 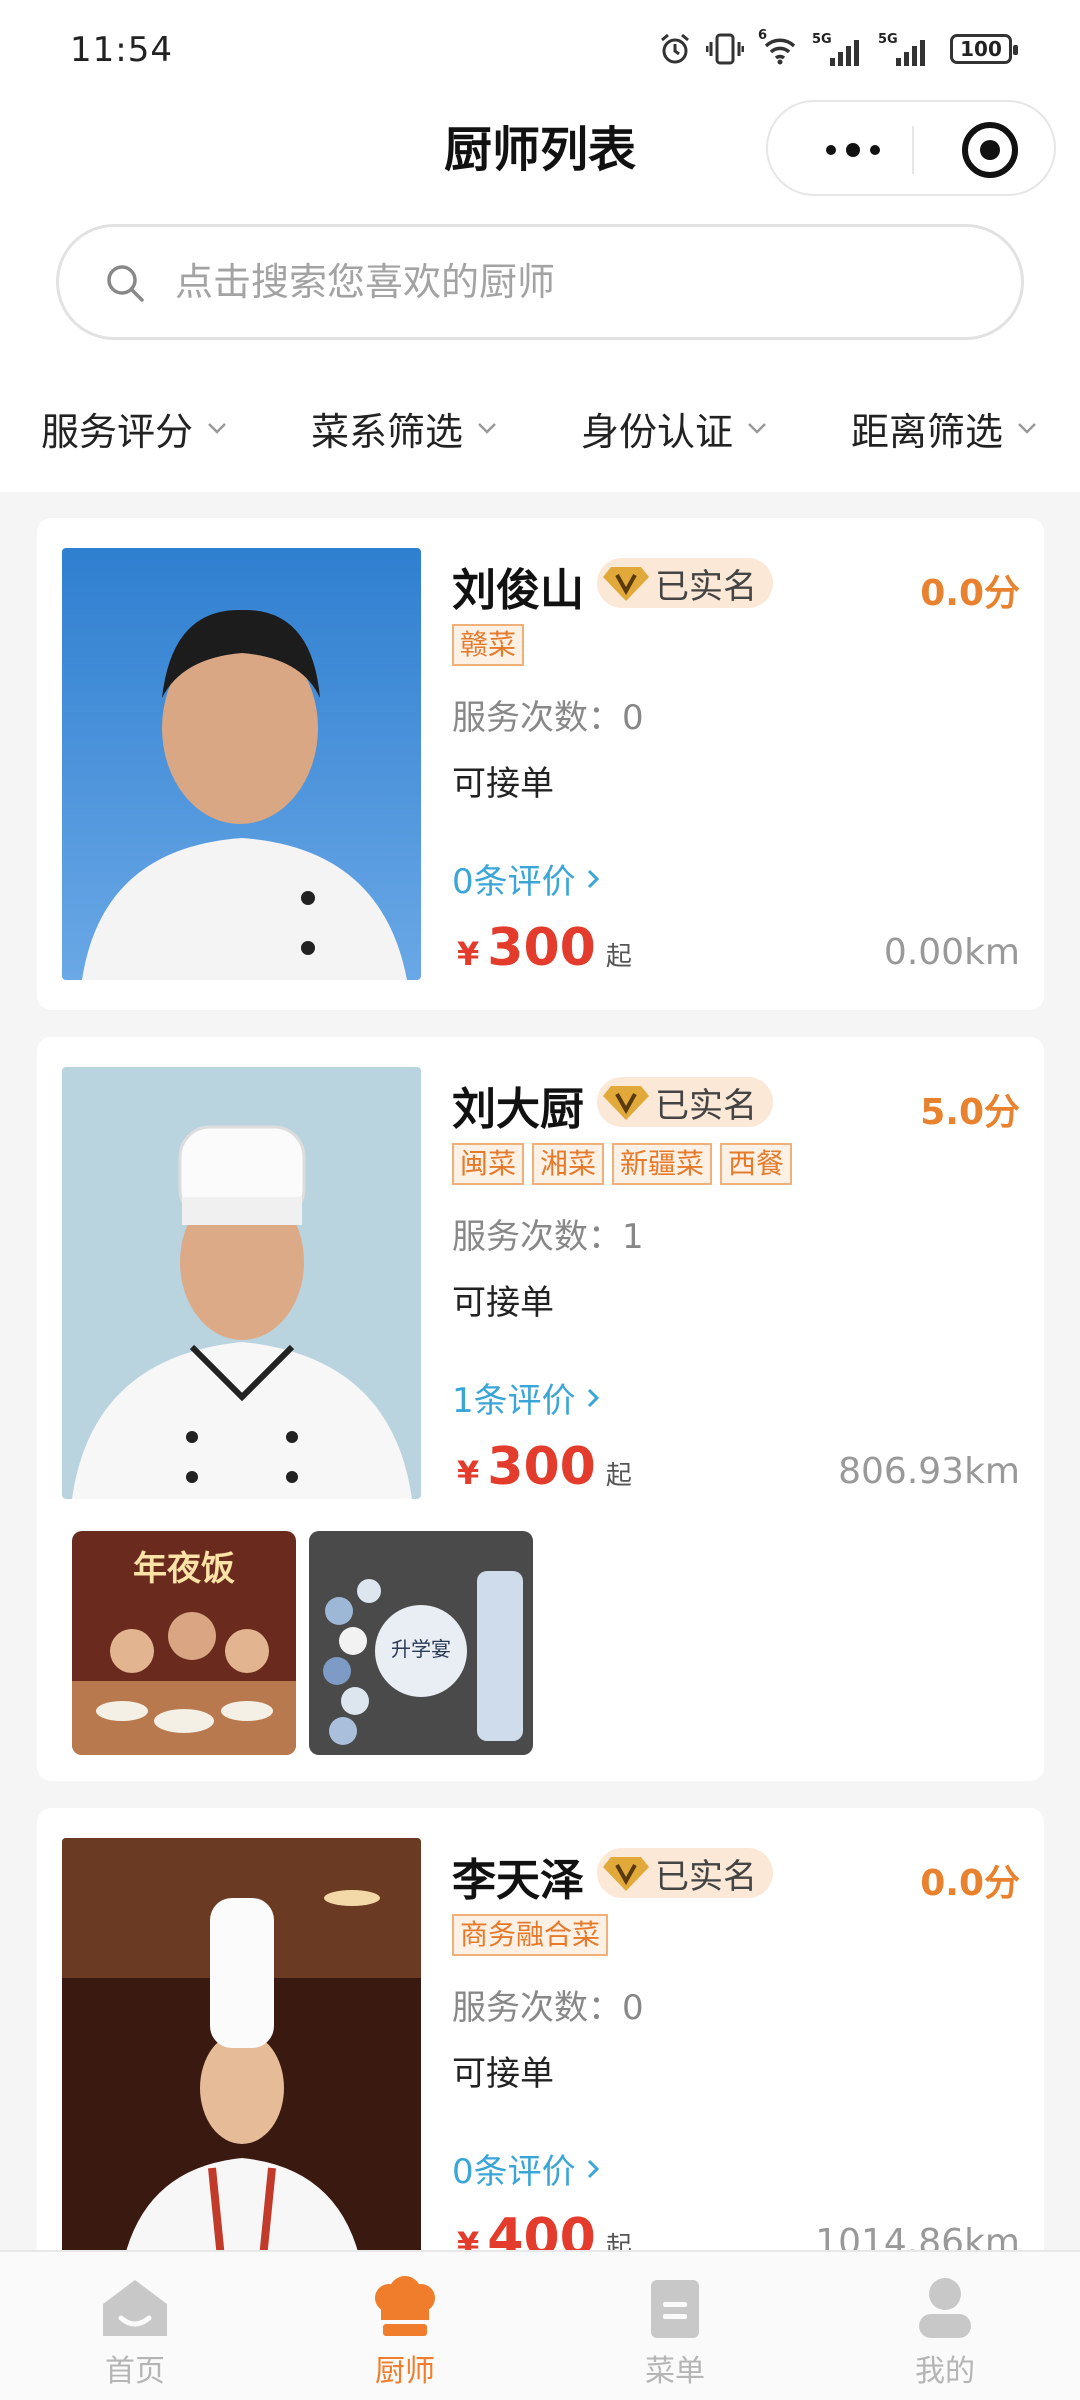 I want to click on chef-distance: 0.00km, so click(x=951, y=952).